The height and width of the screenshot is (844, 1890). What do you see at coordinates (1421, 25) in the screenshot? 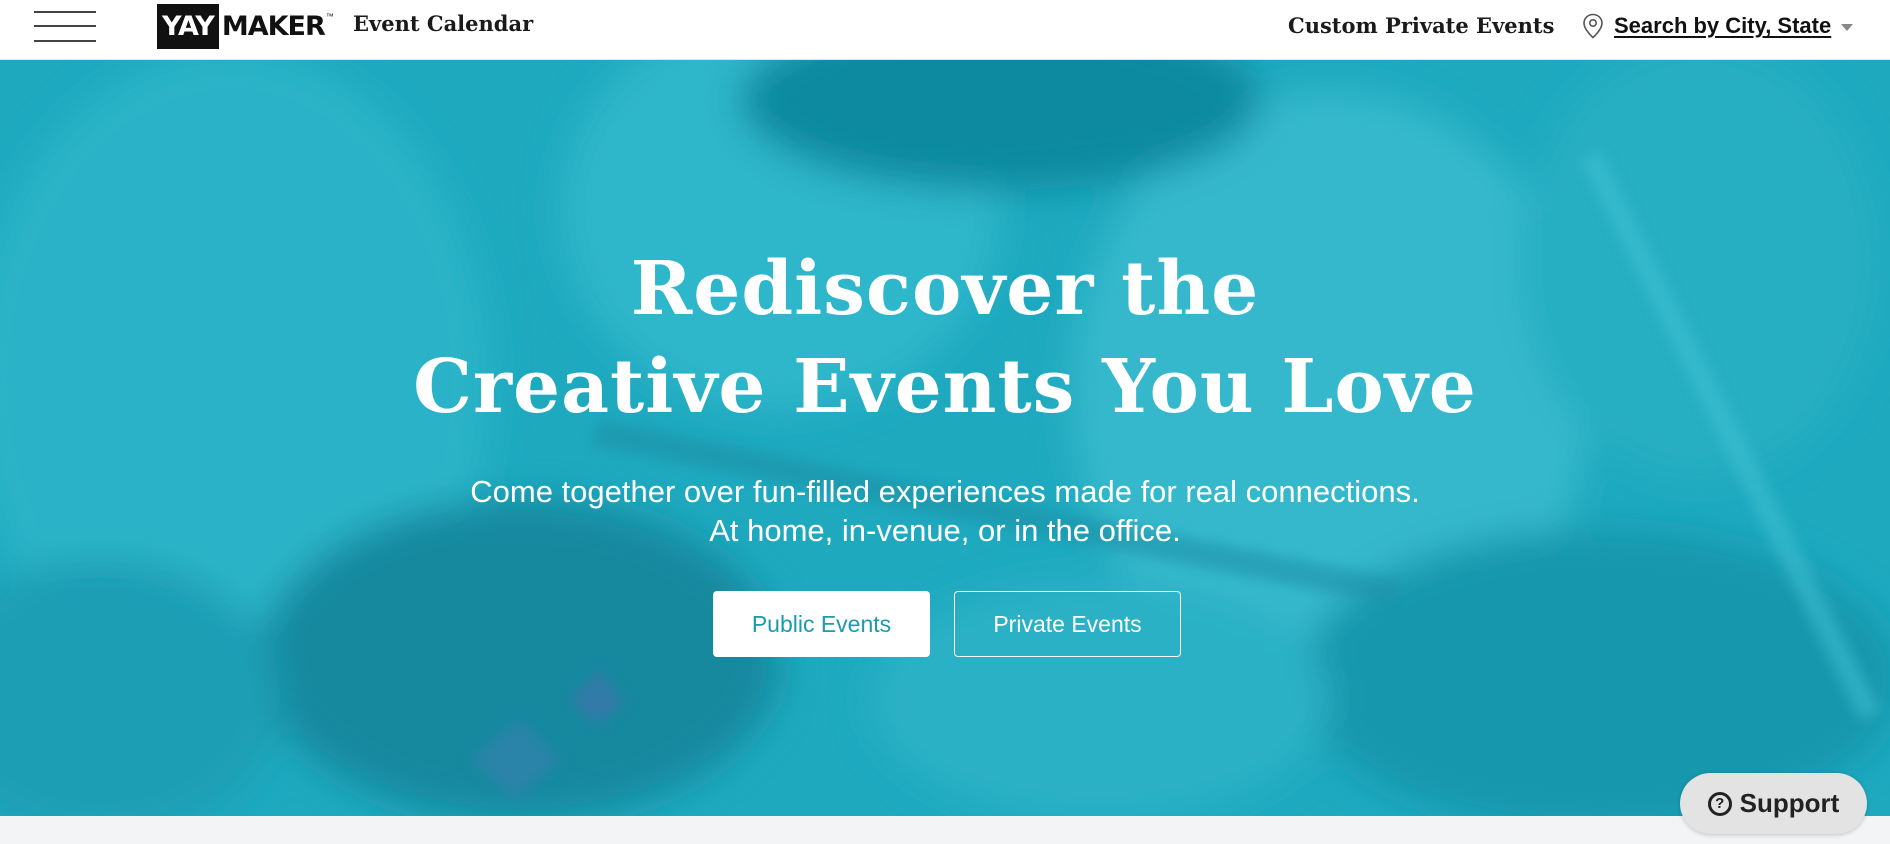
I see `nav-custom-private-events: Custom Private Events` at bounding box center [1421, 25].